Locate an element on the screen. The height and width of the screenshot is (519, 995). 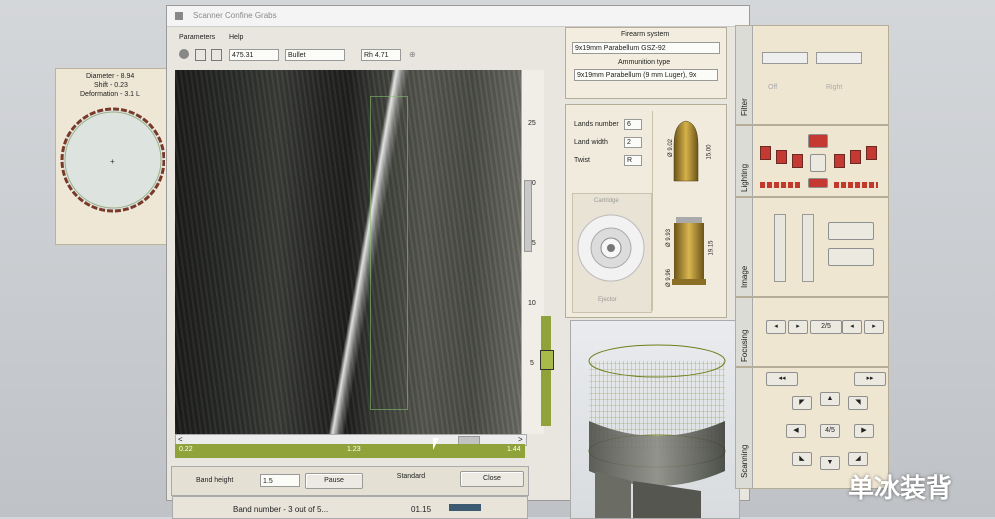
rh-field: Rh 4.71 is located at coordinates (381, 55).